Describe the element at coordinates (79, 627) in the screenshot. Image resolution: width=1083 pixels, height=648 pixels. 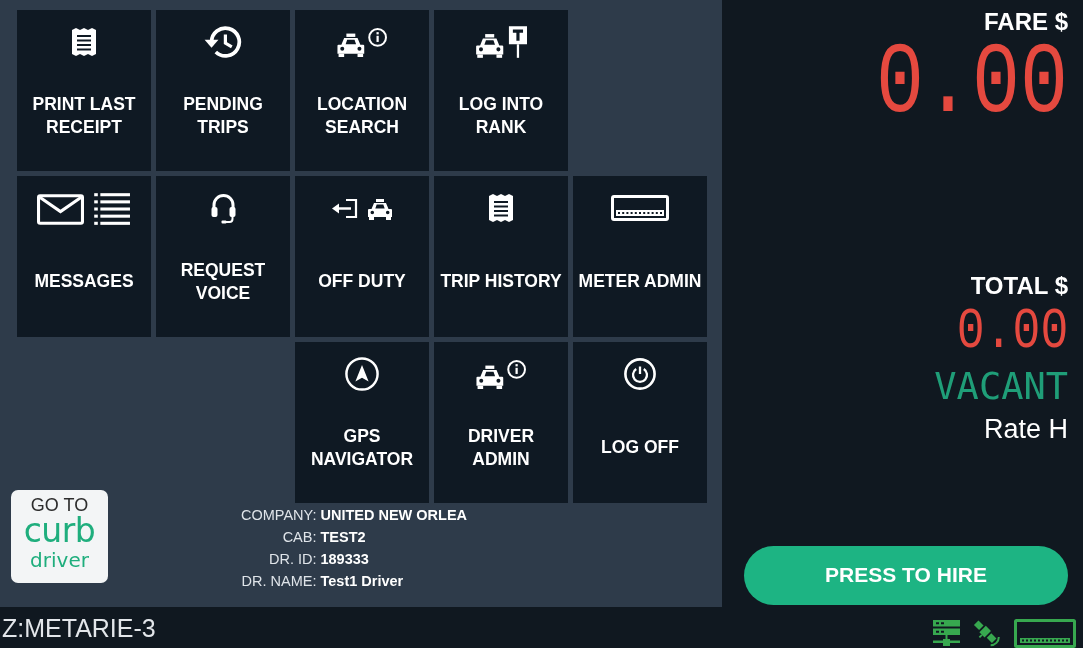
I see `zone-label: Z:METARIE-3` at that location.